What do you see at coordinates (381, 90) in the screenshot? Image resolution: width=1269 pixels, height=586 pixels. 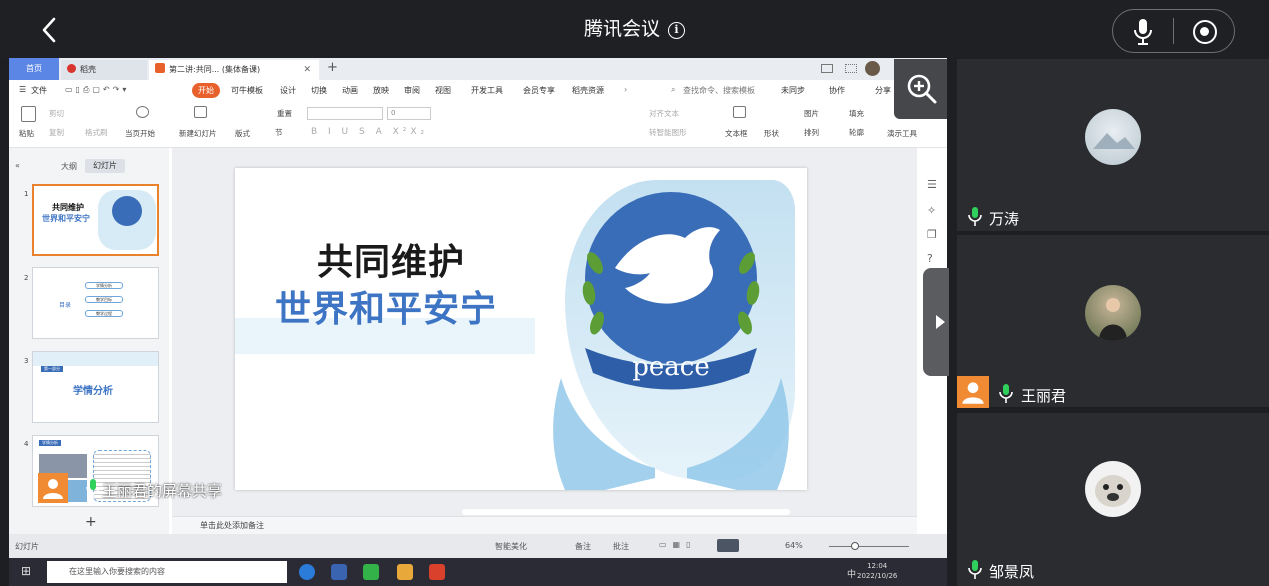 I see `menu-slideshow: 放映` at bounding box center [381, 90].